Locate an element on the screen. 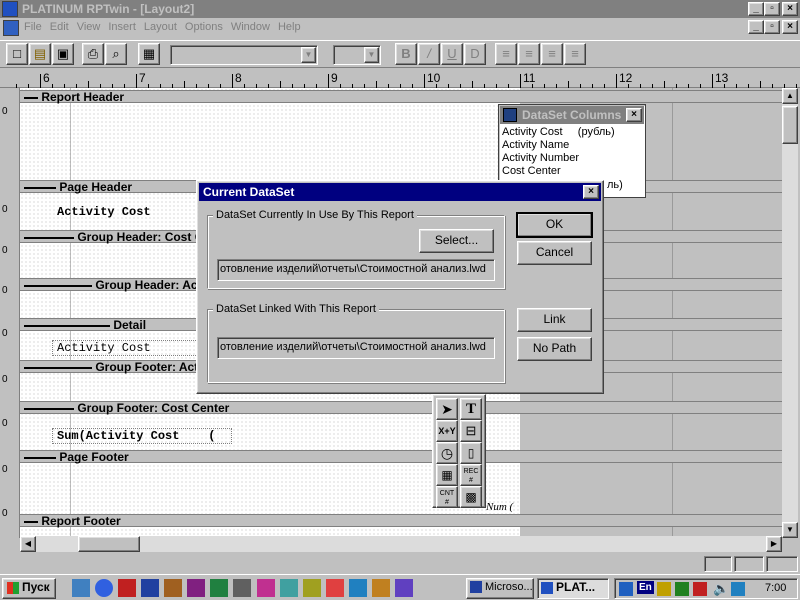  cancel-button: Cancel is located at coordinates (554, 253).